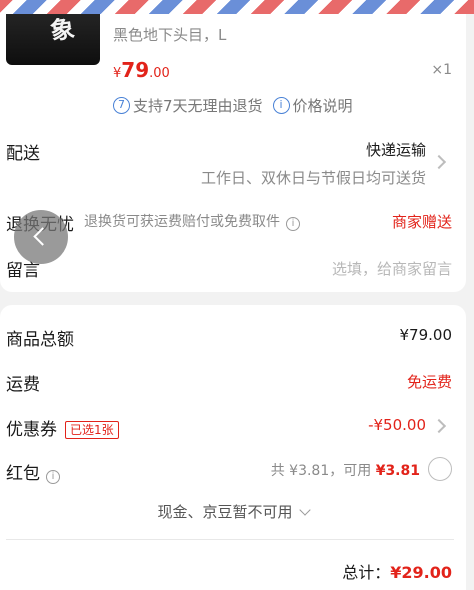 The image size is (474, 590). Describe the element at coordinates (62, 427) in the screenshot. I see `coupon-row: 优惠券 已选1张` at that location.